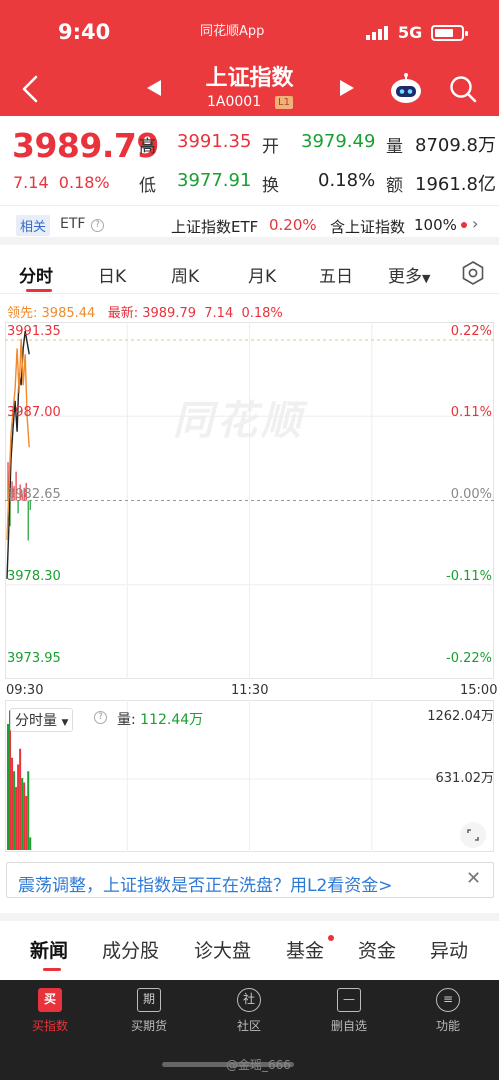 The height and width of the screenshot is (1080, 499). What do you see at coordinates (262, 313) in the screenshot?
I see `latest-percent: 0.18%` at bounding box center [262, 313].